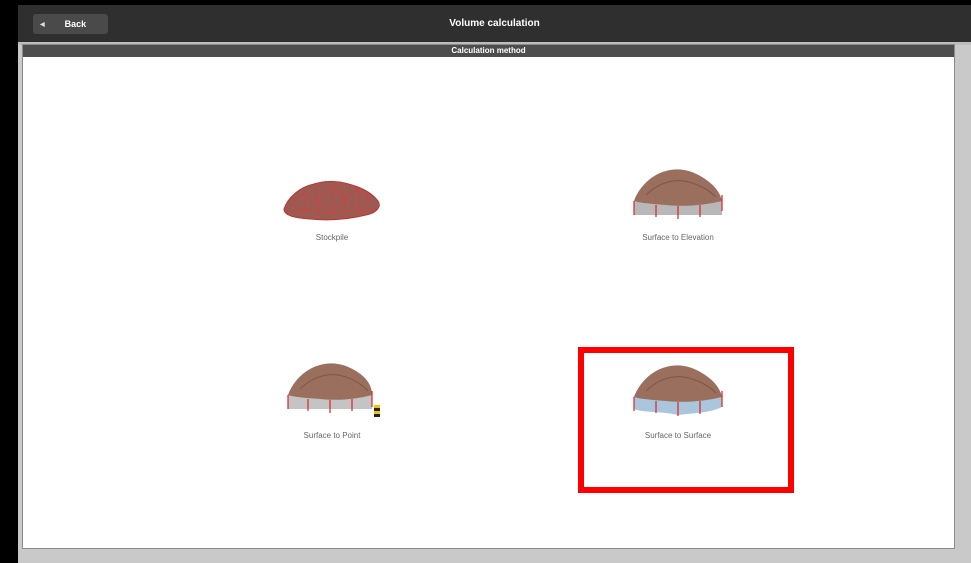 This screenshot has width=971, height=563. I want to click on option-stockpile: Stockpile, so click(332, 208).